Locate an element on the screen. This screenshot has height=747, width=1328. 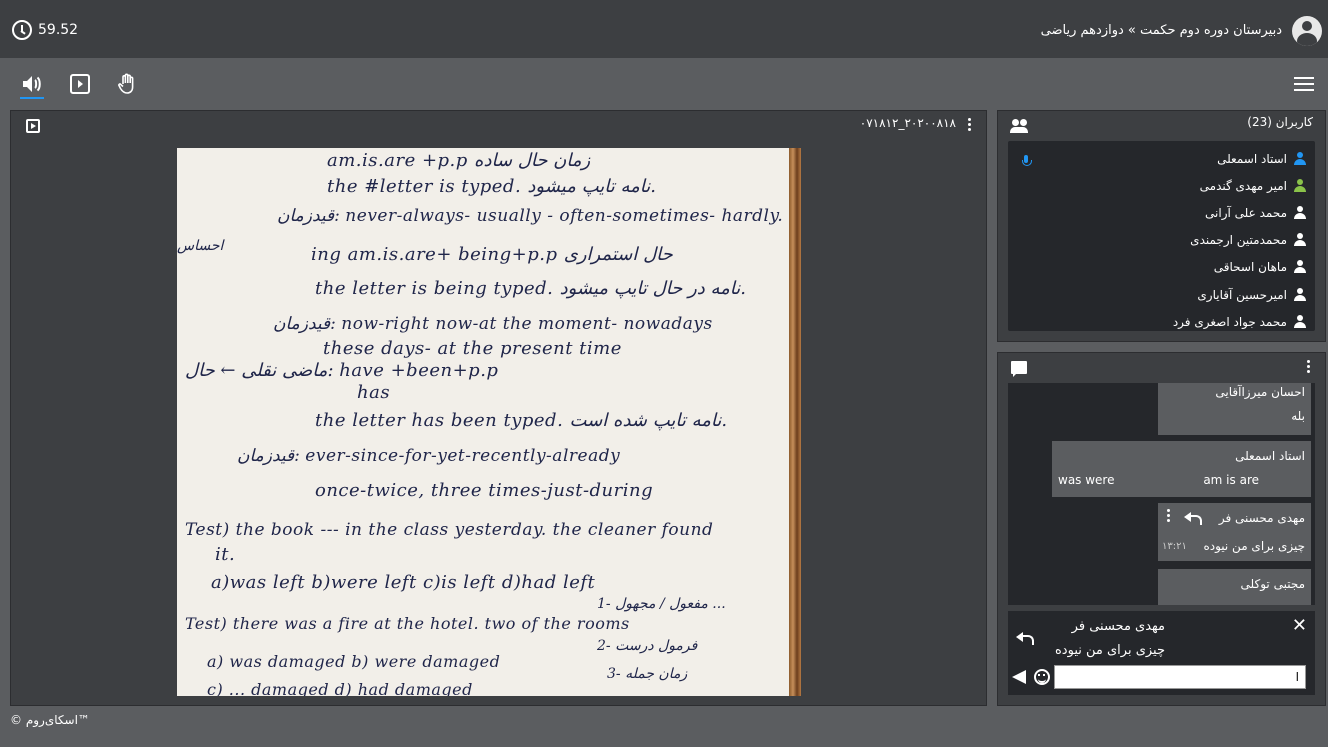
user-row: محمد علی آرانی is located at coordinates (1256, 213).